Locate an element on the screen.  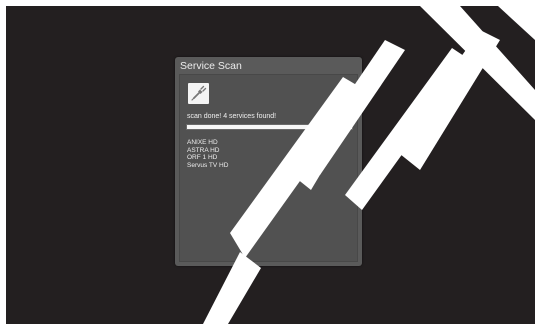
service-list-item: ORF 1 HD is located at coordinates (202, 157).